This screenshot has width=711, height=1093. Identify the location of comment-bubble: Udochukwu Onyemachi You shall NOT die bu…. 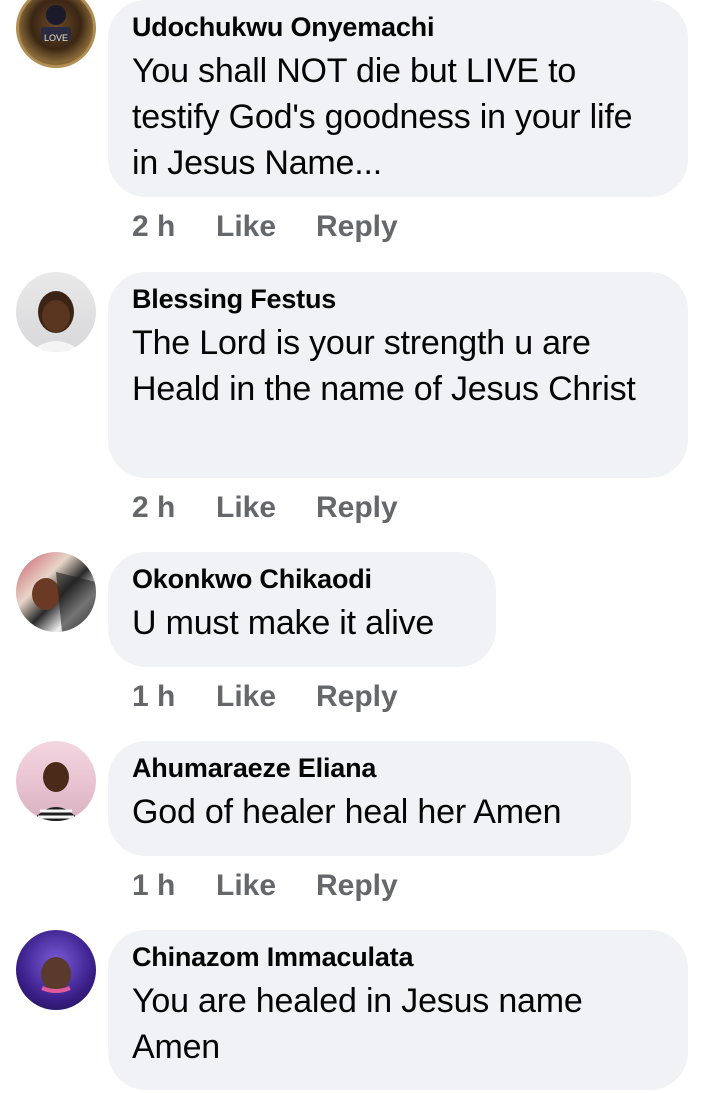
(398, 98).